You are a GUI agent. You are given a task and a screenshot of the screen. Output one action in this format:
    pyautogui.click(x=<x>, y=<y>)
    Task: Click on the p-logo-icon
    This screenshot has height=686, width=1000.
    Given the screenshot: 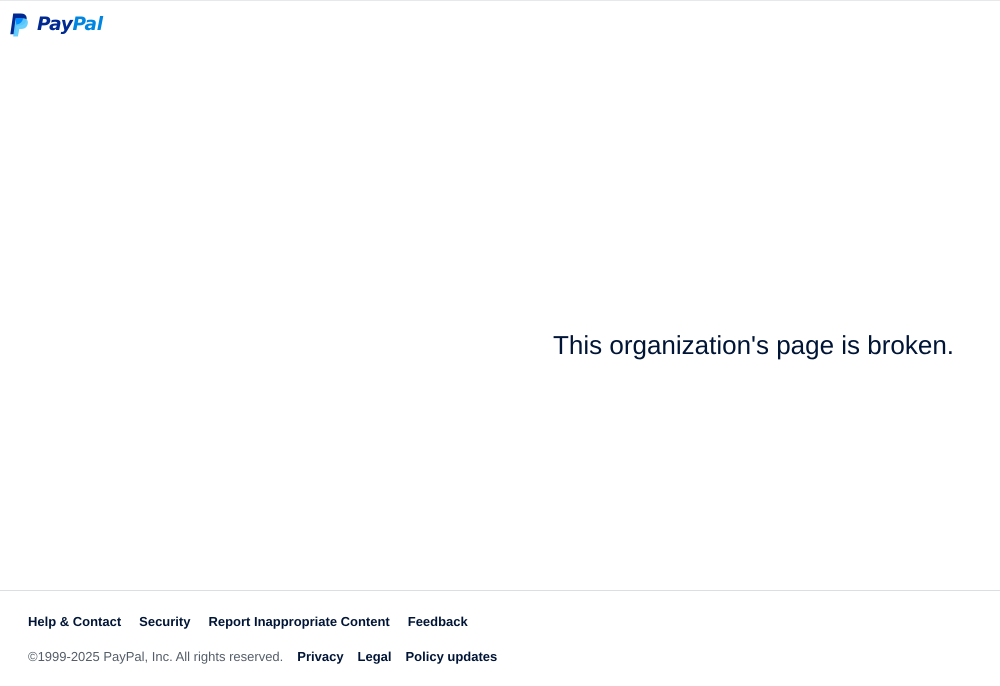 What is the action you would take?
    pyautogui.click(x=20, y=25)
    